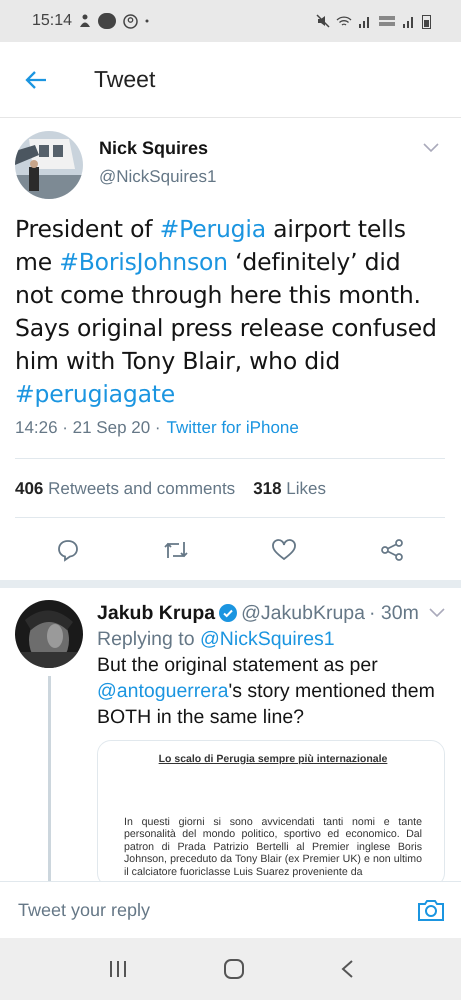 This screenshot has height=1000, width=461. What do you see at coordinates (88, 428) in the screenshot?
I see `tweet-timestamp: 14:26 · 21 Sep 20 ·` at bounding box center [88, 428].